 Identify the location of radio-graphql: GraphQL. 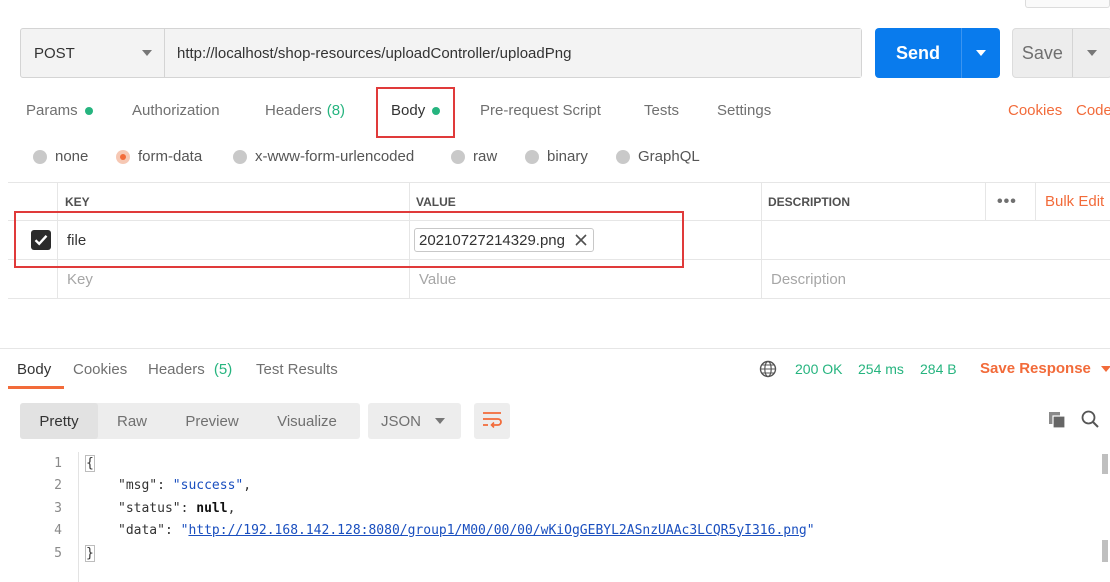
(658, 156).